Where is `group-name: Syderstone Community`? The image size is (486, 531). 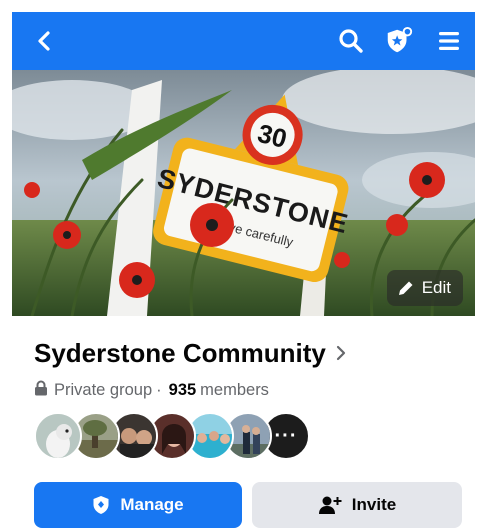 group-name: Syderstone Community is located at coordinates (180, 353).